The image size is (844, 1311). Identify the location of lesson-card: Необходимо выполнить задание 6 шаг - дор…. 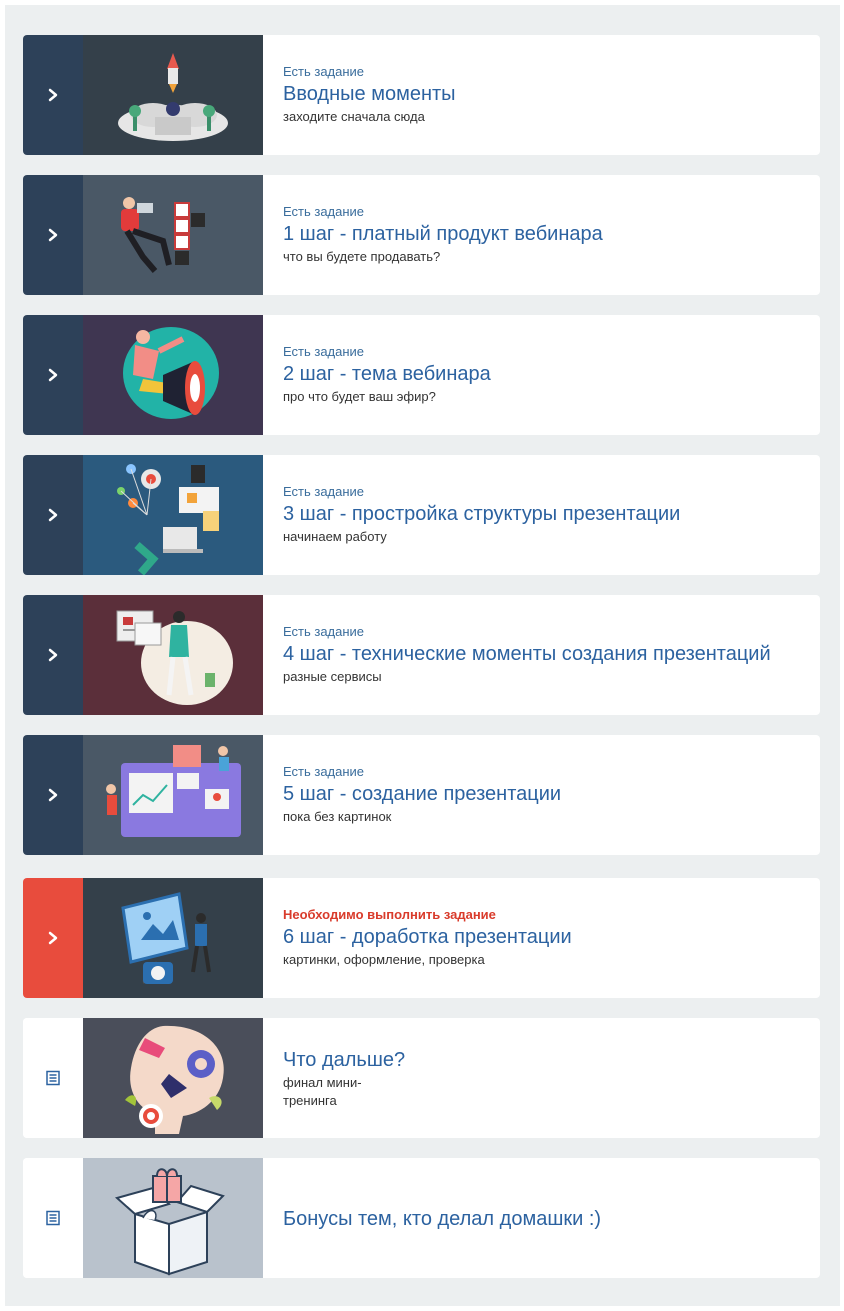
(421, 938).